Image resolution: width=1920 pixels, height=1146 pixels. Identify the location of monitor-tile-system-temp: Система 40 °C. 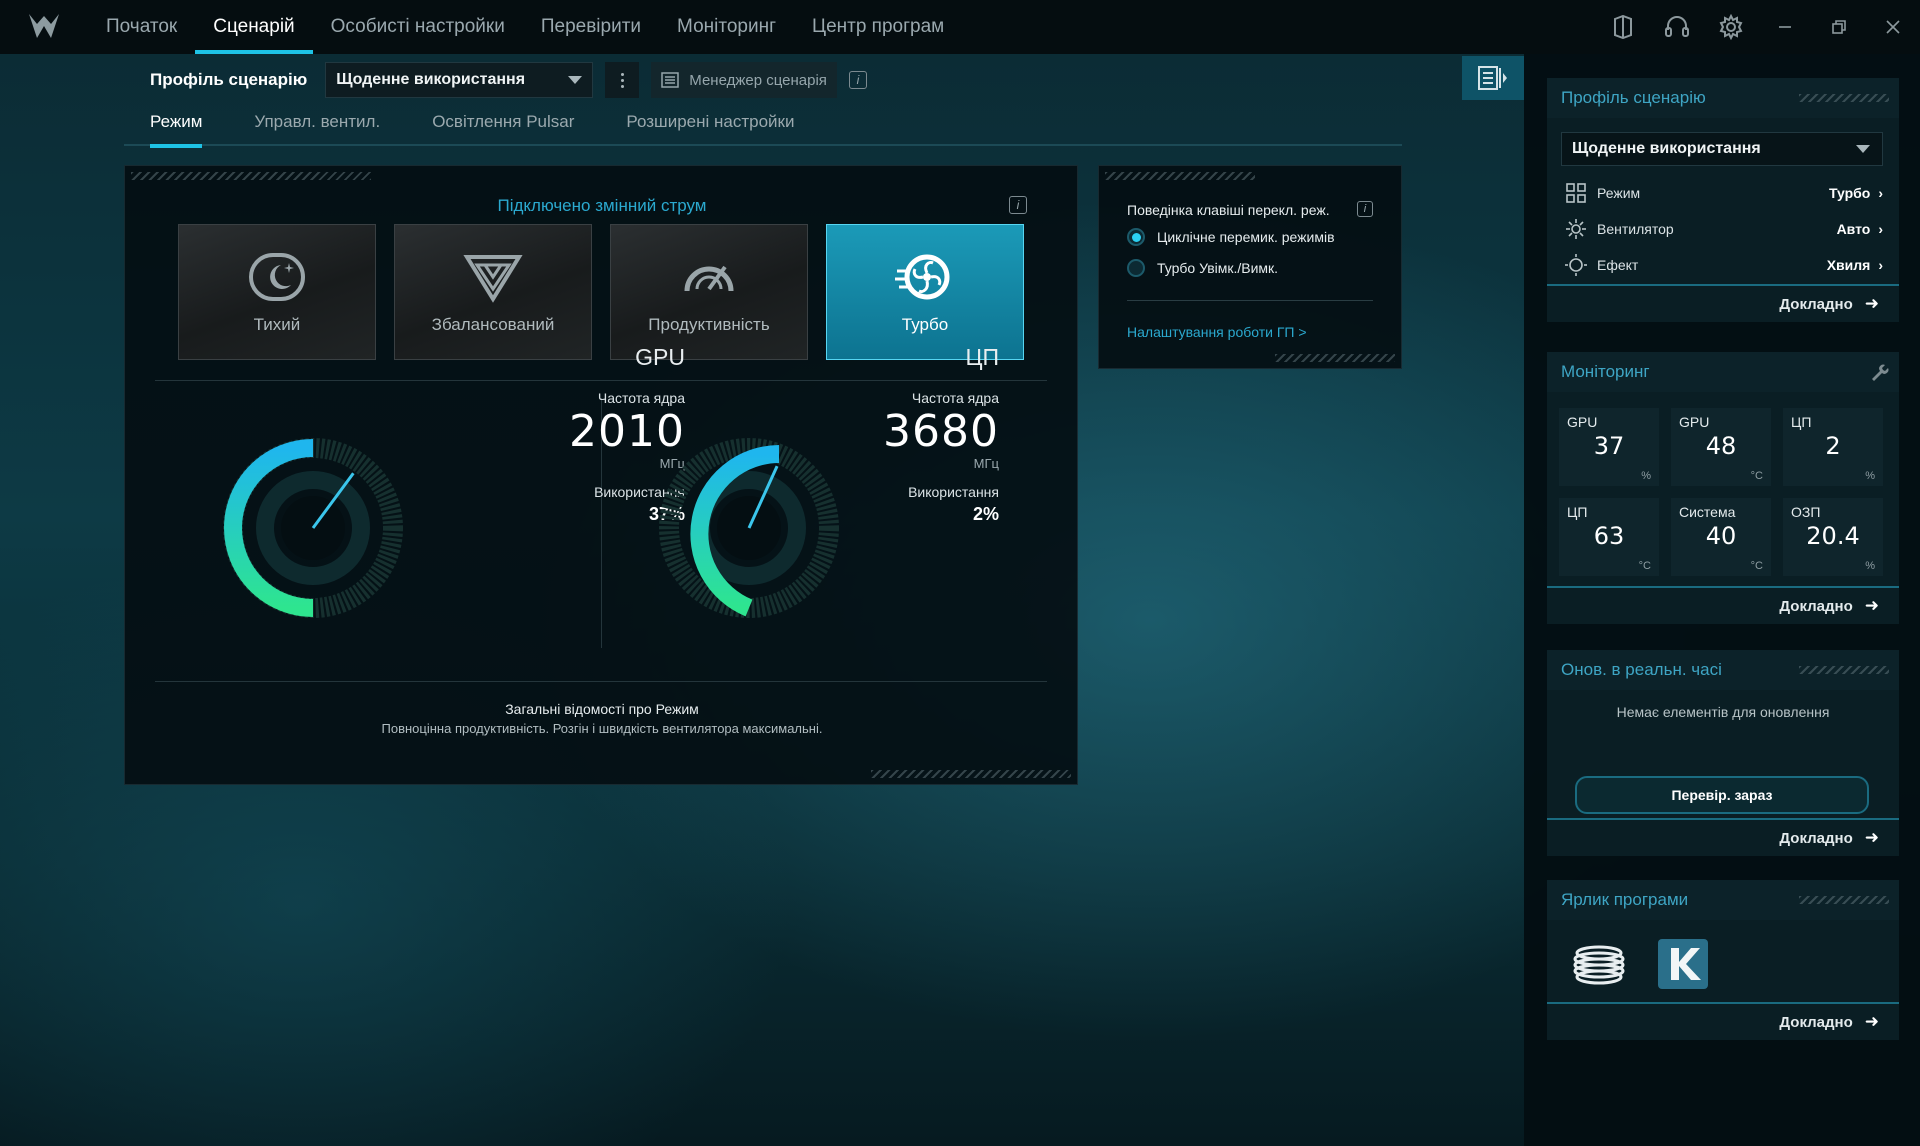
(1721, 537).